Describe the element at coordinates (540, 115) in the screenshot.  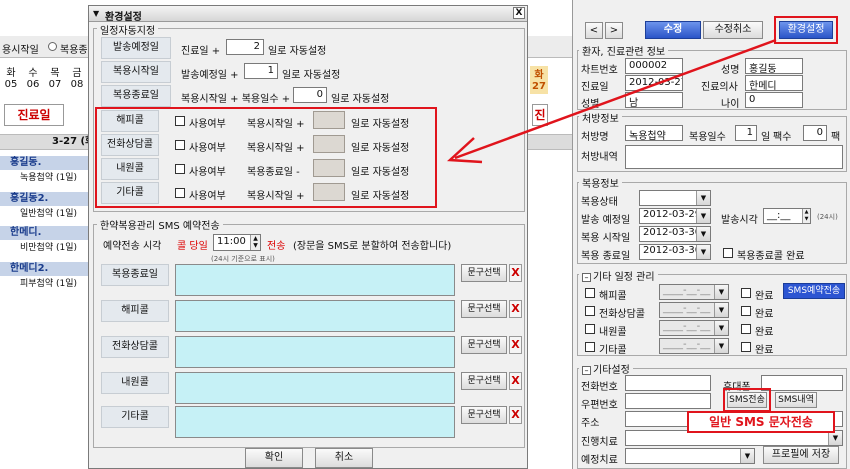
I see `clinic-tab-2: 진` at that location.